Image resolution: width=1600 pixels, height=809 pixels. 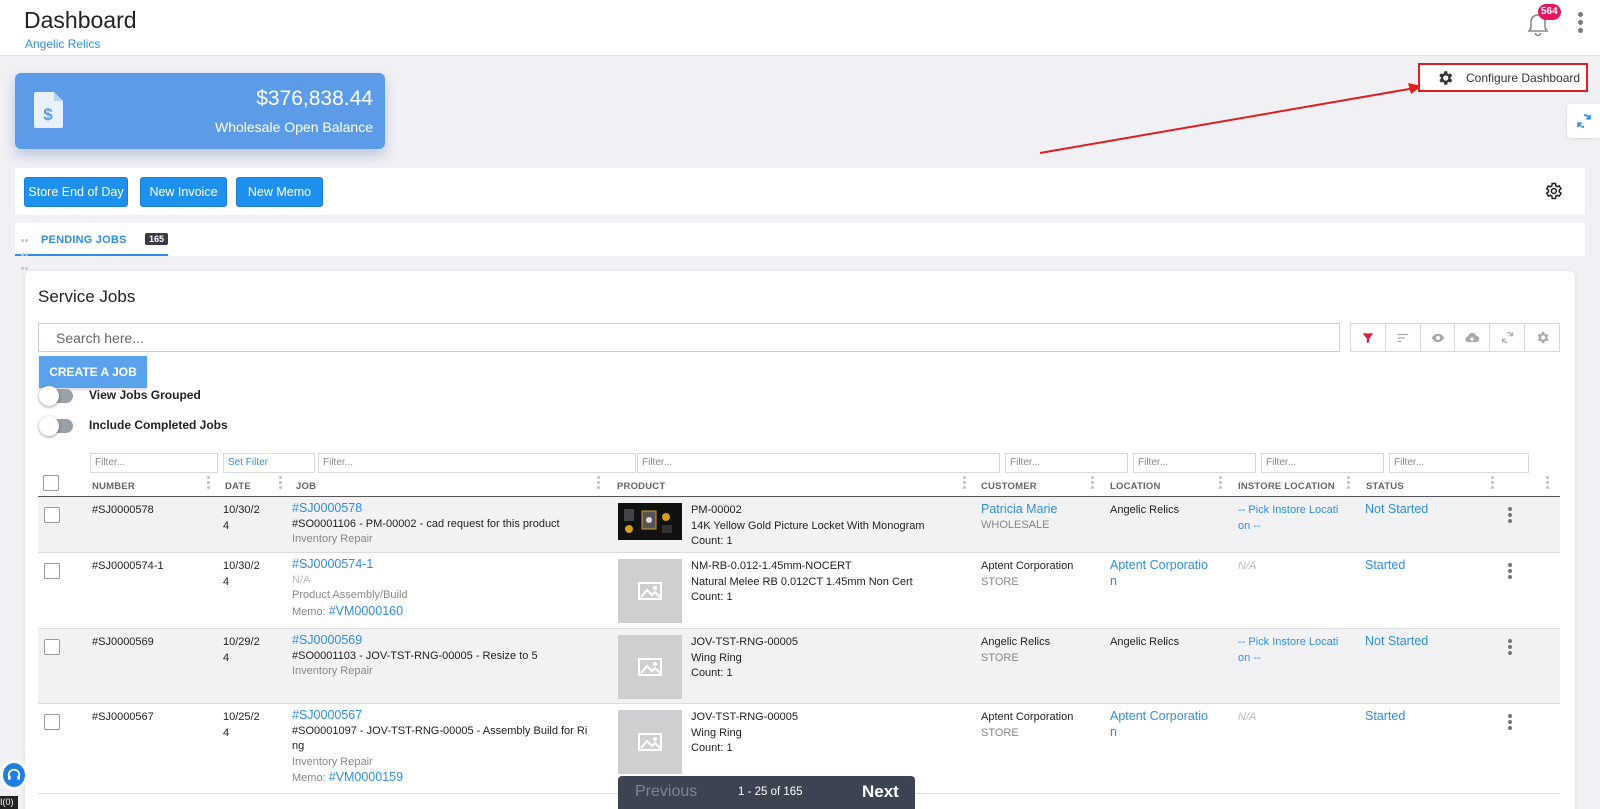 I want to click on table-settings-button, so click(x=1542, y=337).